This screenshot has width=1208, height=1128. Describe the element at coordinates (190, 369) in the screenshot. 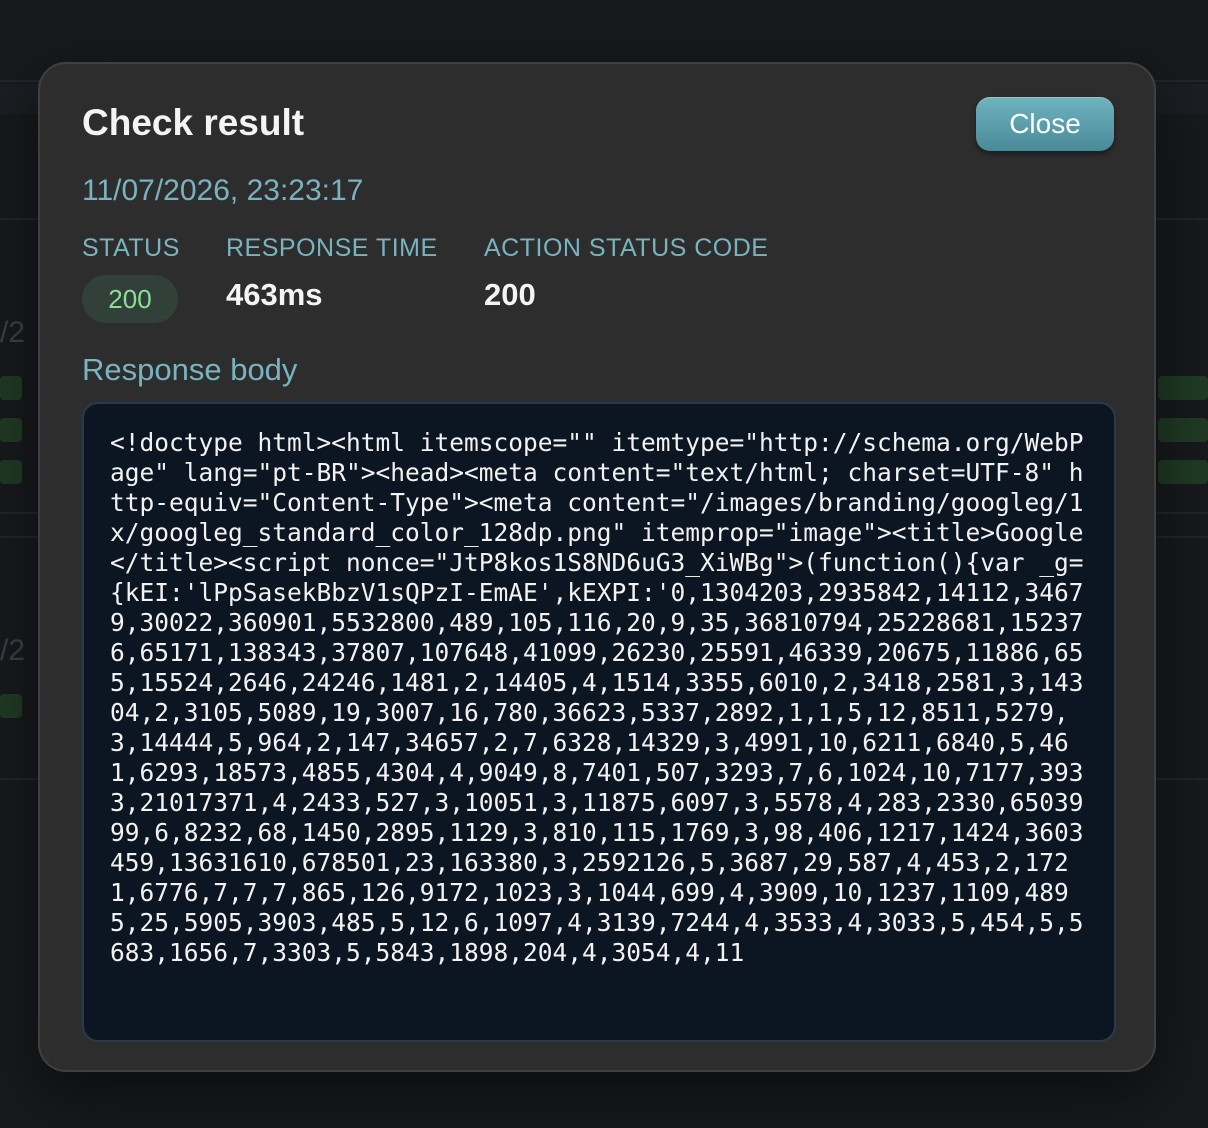

I see `response-body-heading: Response body` at that location.